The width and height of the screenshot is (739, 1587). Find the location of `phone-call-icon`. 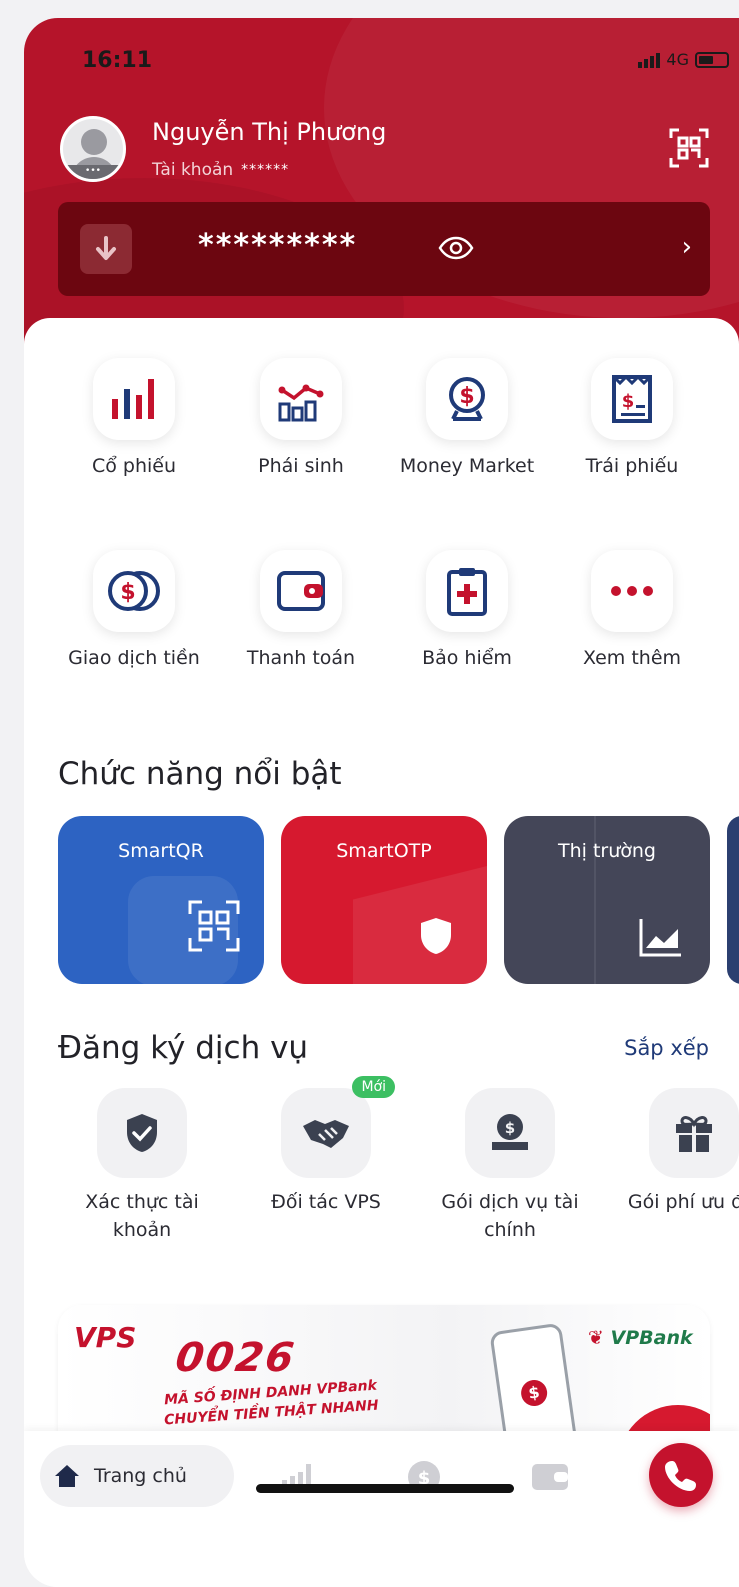

phone-call-icon is located at coordinates (680, 1476).